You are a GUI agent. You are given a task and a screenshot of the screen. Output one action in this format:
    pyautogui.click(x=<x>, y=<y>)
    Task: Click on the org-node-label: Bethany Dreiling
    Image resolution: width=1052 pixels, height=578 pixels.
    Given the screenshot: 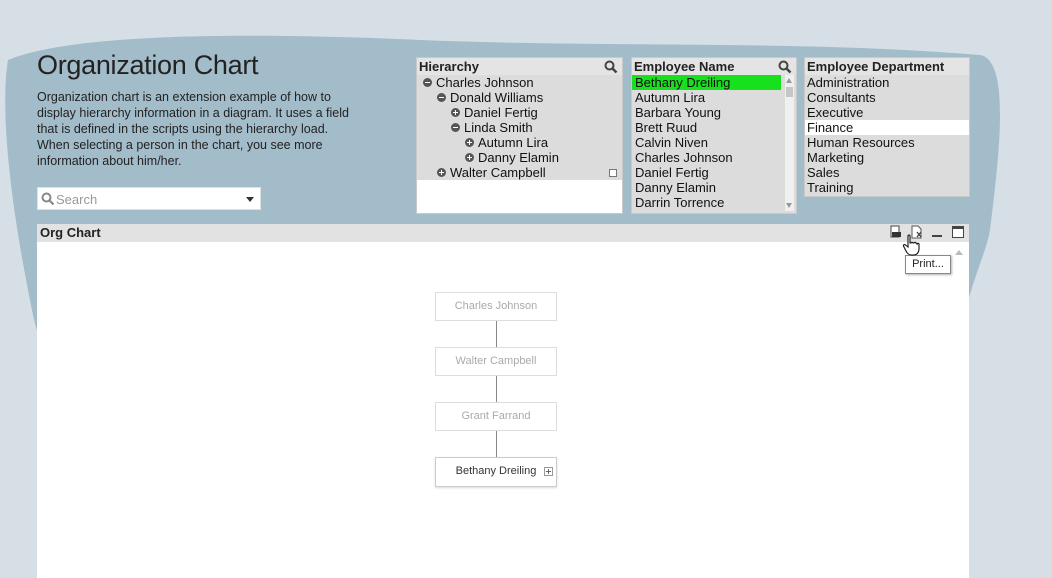 What is the action you would take?
    pyautogui.click(x=496, y=471)
    